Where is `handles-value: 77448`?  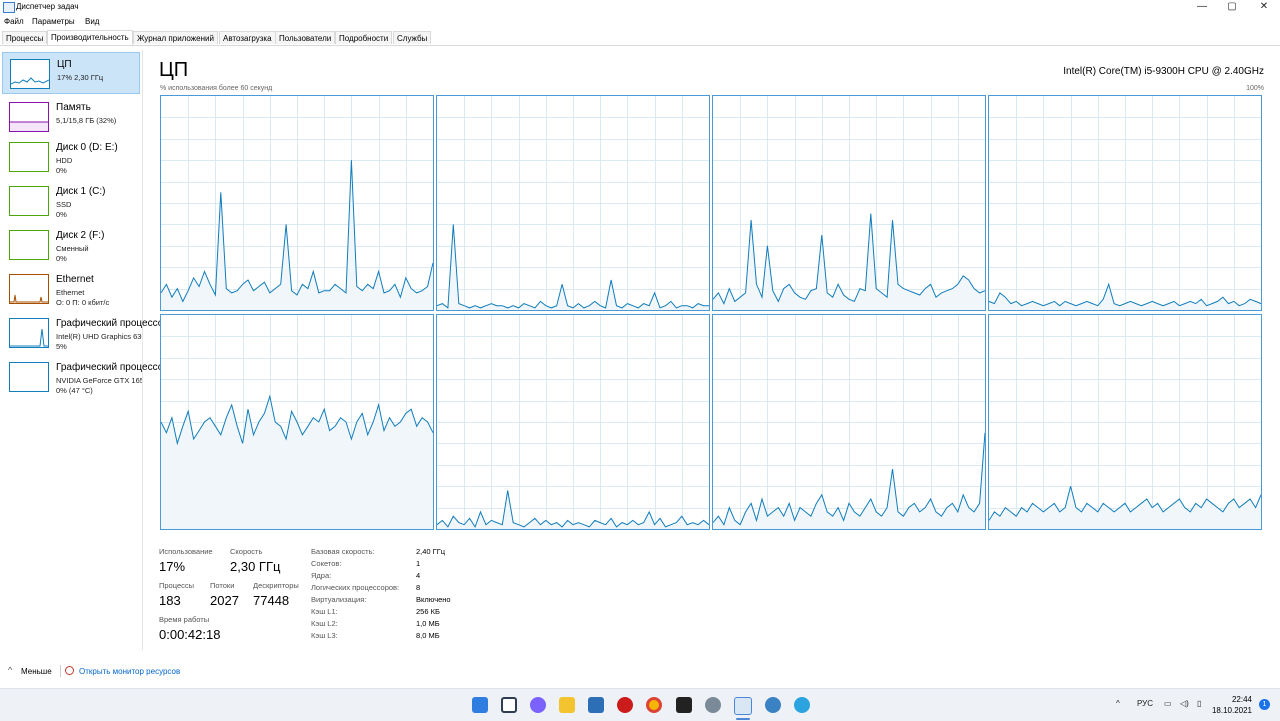 handles-value: 77448 is located at coordinates (271, 600).